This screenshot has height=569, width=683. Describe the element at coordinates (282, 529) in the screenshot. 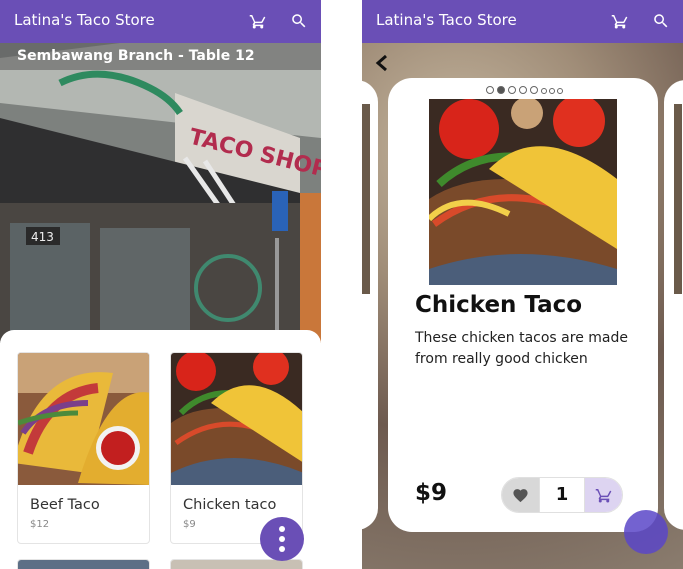

I see `more-vertical-icon` at that location.